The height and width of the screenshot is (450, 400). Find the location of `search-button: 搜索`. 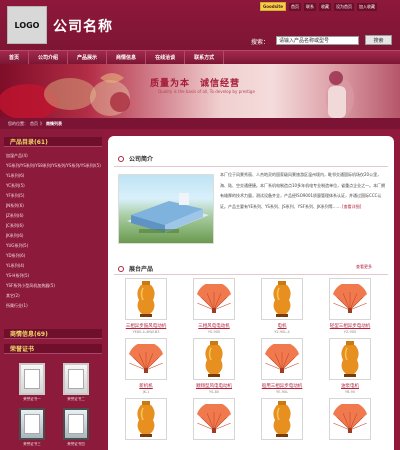

search-button: 搜索 is located at coordinates (378, 40).